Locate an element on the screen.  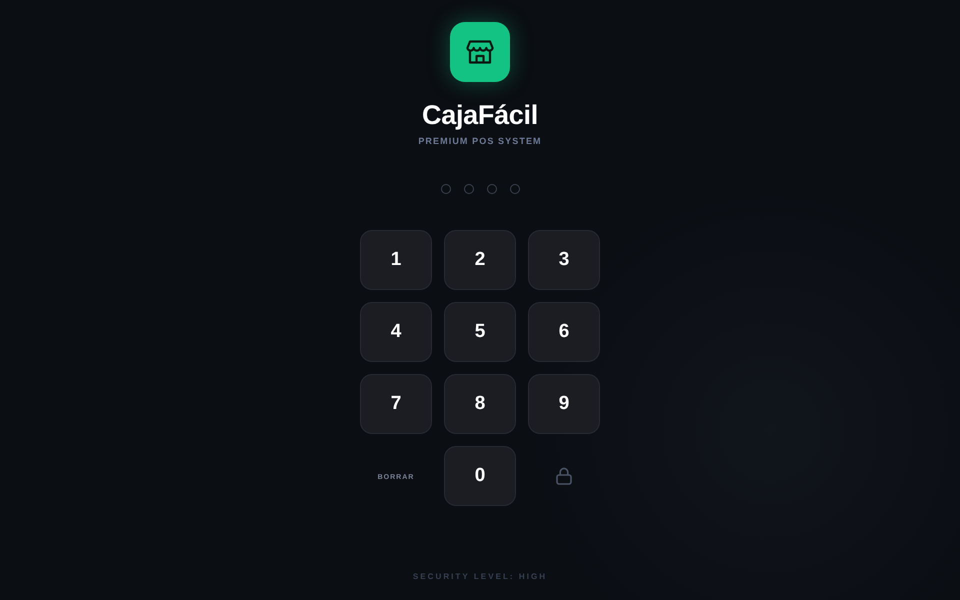
digit-key: 3 is located at coordinates (564, 260).